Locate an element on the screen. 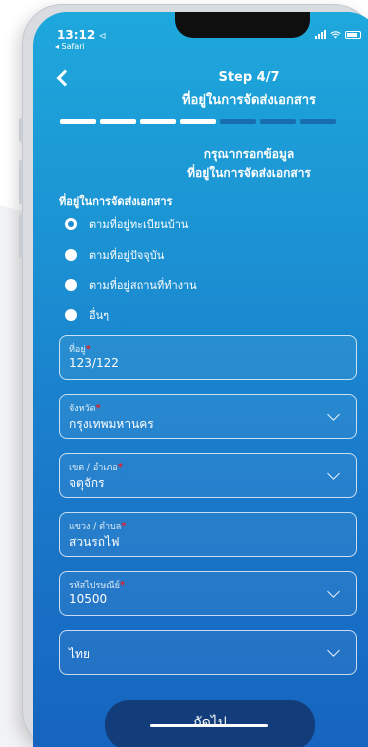 This screenshot has height=747, width=368. radio-option-work-address: ตามที่อยู่สถานที่ทำงาน is located at coordinates (131, 285).